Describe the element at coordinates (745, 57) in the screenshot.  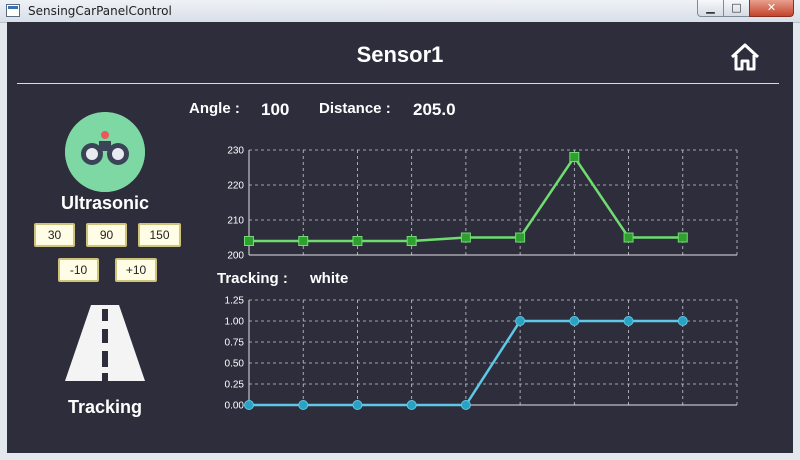
I see `home-icon` at that location.